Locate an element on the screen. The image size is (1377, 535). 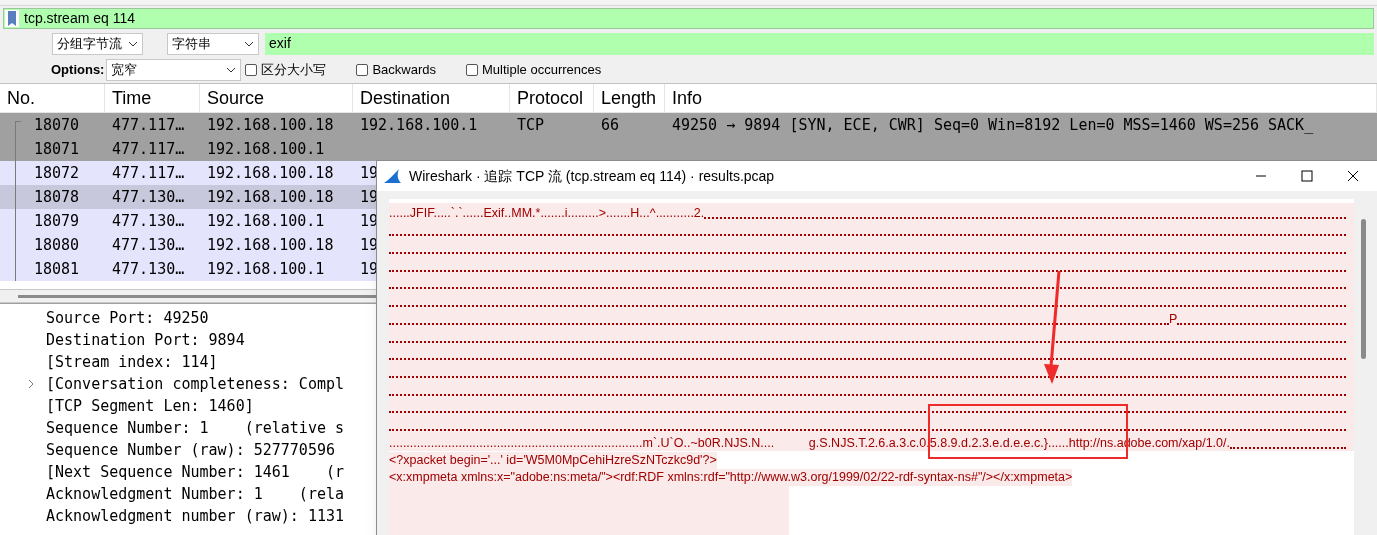
dropdown: 字符串 is located at coordinates (213, 43).